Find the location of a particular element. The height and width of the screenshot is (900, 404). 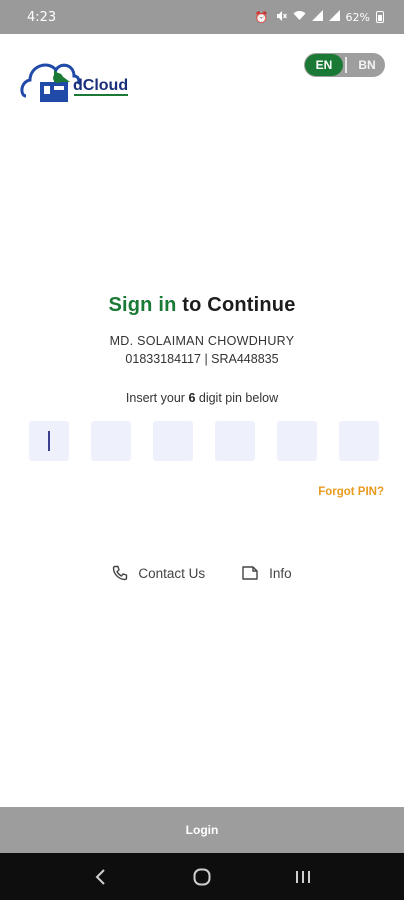

pin-input-row is located at coordinates (204, 441).